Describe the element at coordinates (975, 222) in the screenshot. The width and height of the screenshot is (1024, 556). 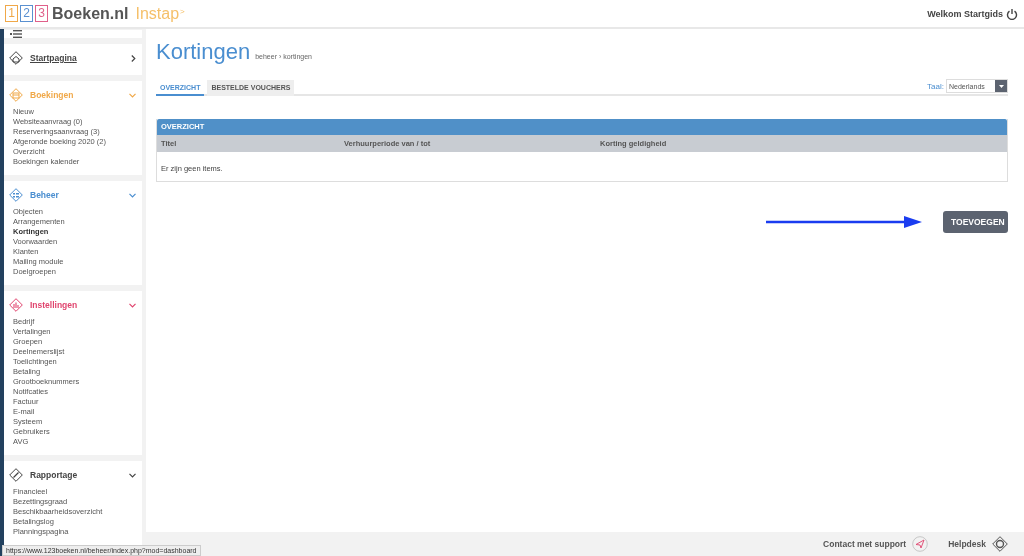
I see `add-button: TOEVOEGEN` at that location.